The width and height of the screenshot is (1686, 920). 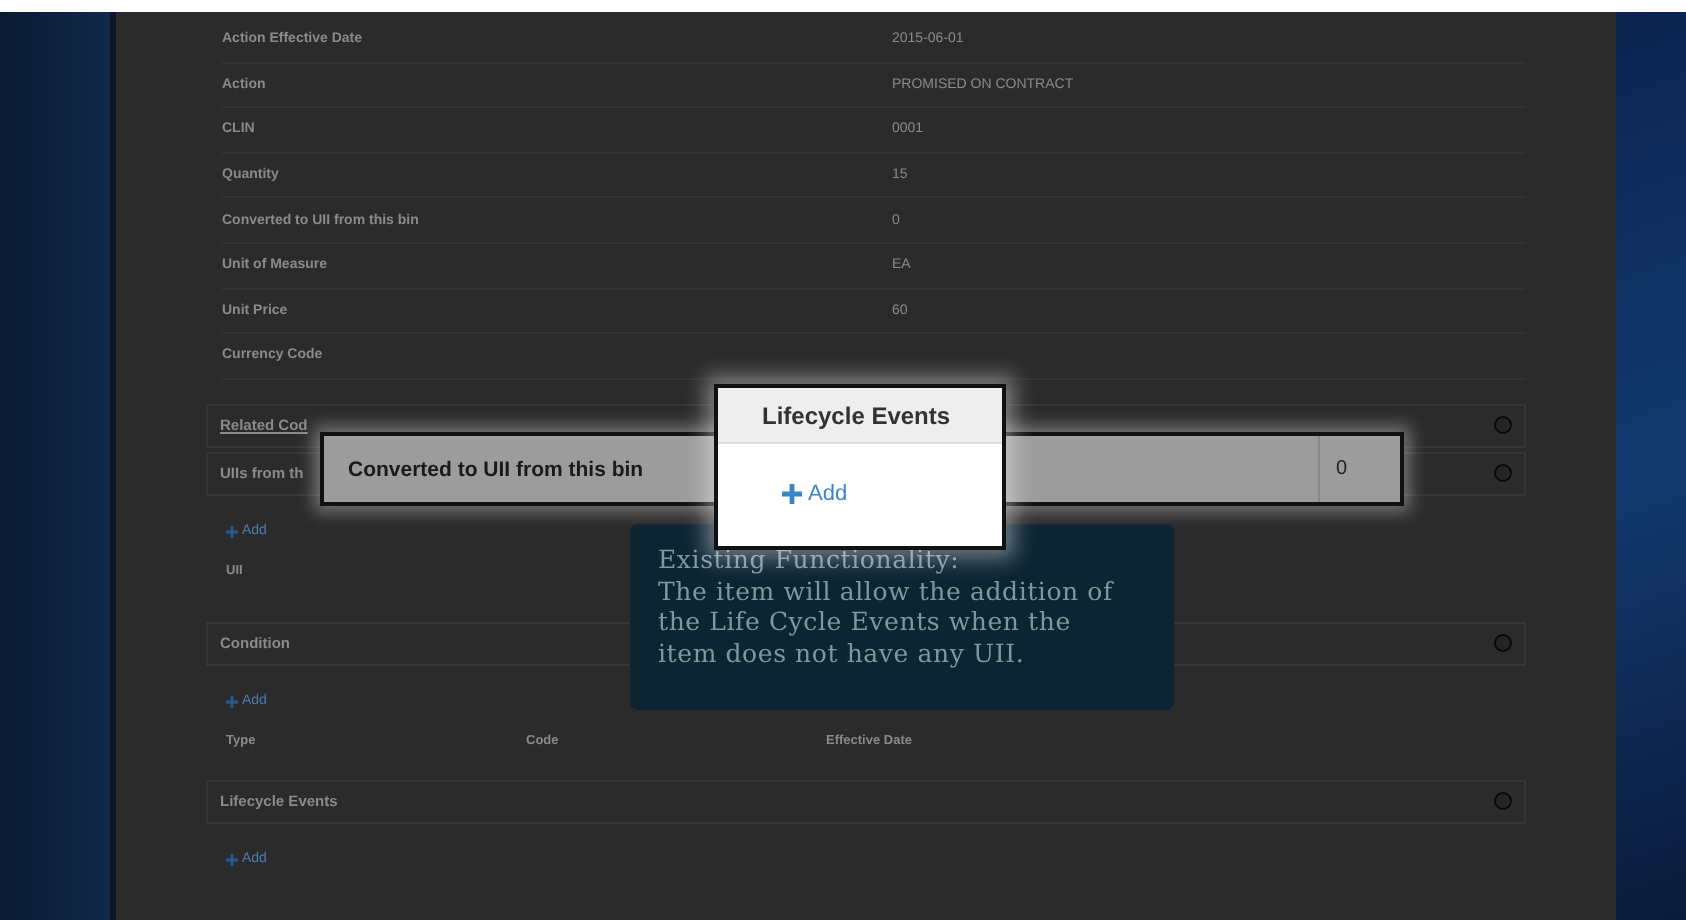 I want to click on tooltip-text: Existing Functionality: The item will allow the addition of the Life Cycle Events when the item does not have any UII., so click(x=886, y=606).